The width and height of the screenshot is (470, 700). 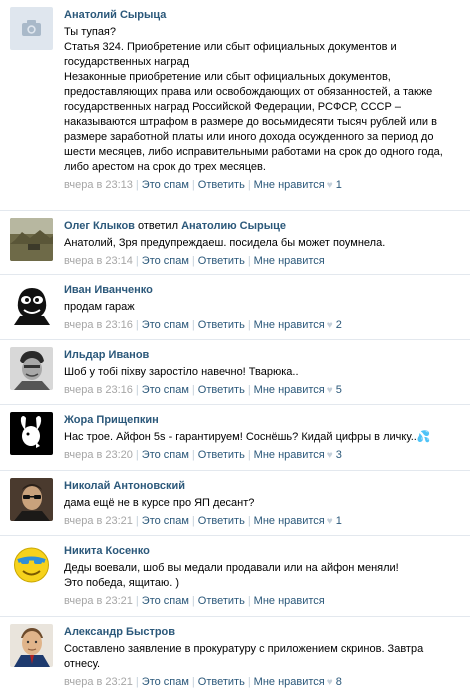 I want to click on like-count: 2, so click(x=338, y=325).